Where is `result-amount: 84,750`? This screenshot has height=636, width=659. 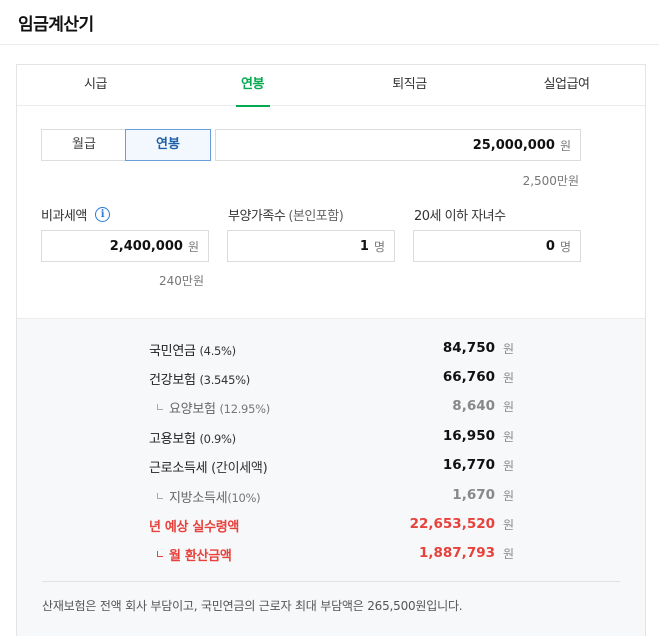 result-amount: 84,750 is located at coordinates (468, 348).